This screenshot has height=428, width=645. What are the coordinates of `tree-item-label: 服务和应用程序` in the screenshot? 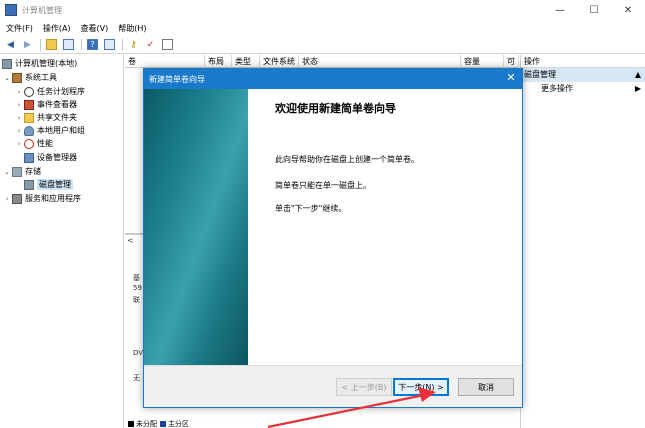 It's located at (53, 198).